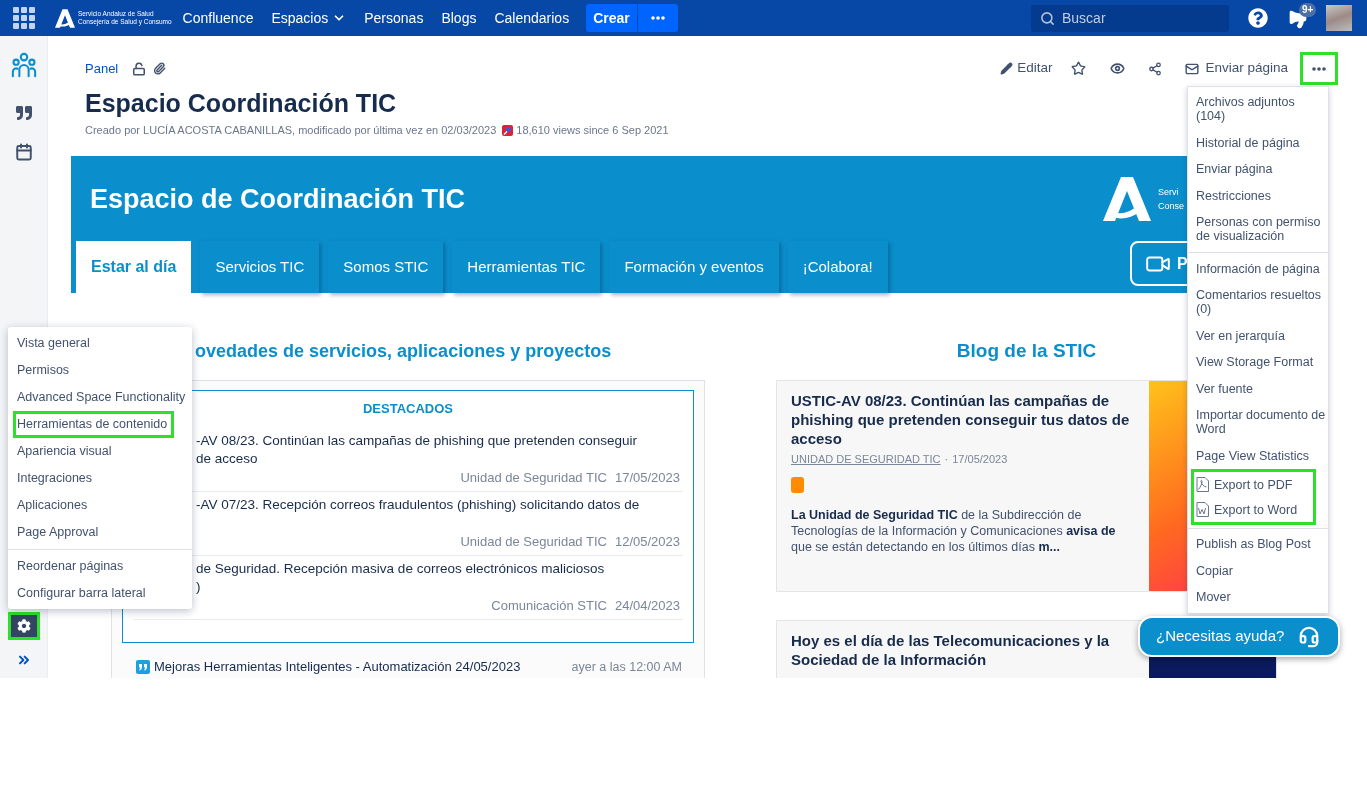  Describe the element at coordinates (1047, 18) in the screenshot. I see `search-icon` at that location.